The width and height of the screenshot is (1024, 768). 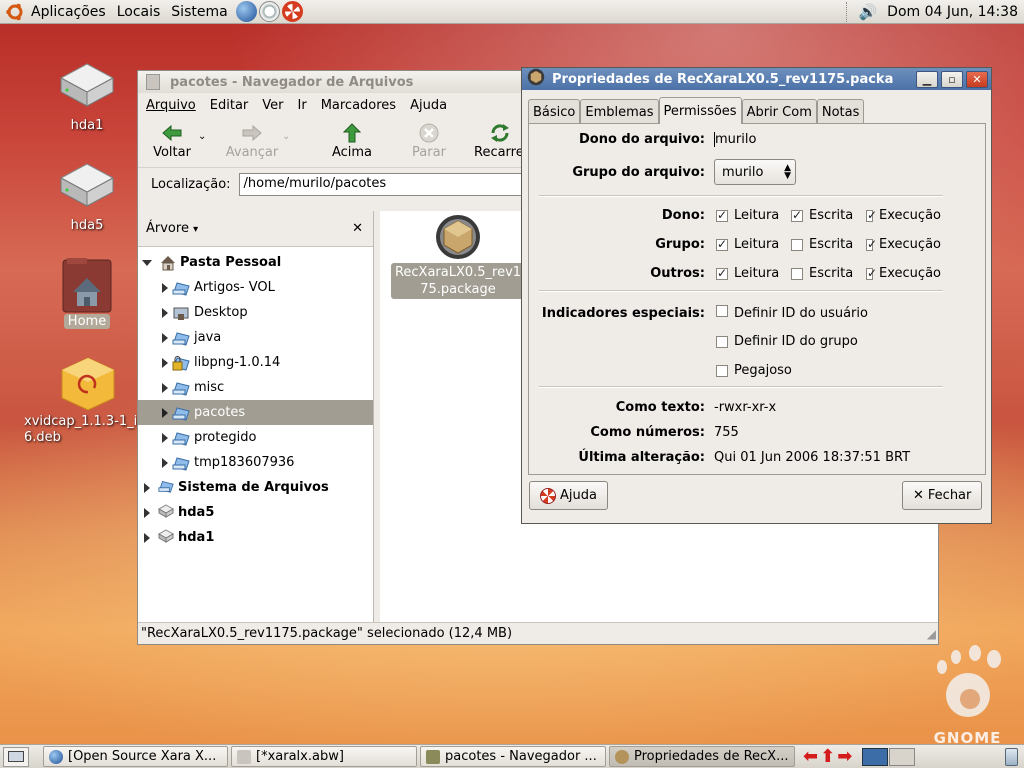 I want to click on owner-read-checkbox: Leitura, so click(x=753, y=215).